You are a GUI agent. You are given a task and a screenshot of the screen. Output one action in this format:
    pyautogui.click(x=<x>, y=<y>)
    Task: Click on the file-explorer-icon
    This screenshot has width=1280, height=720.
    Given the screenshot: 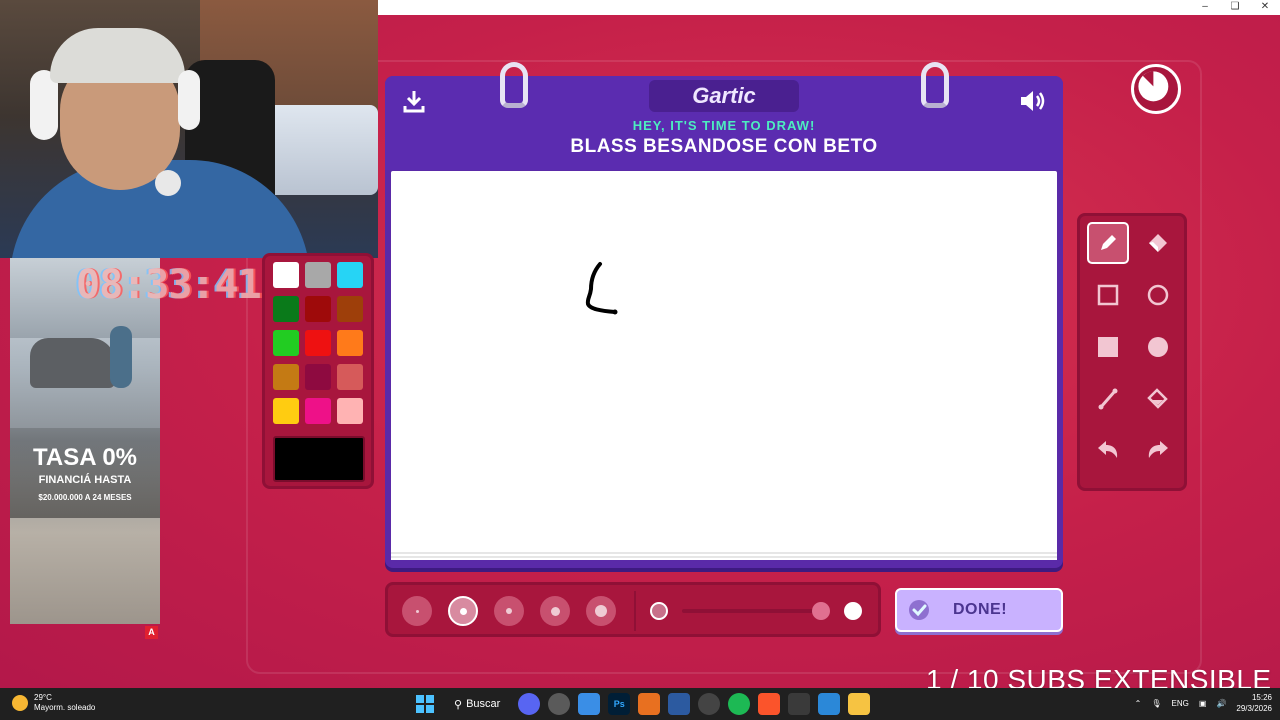 What is the action you would take?
    pyautogui.click(x=859, y=704)
    